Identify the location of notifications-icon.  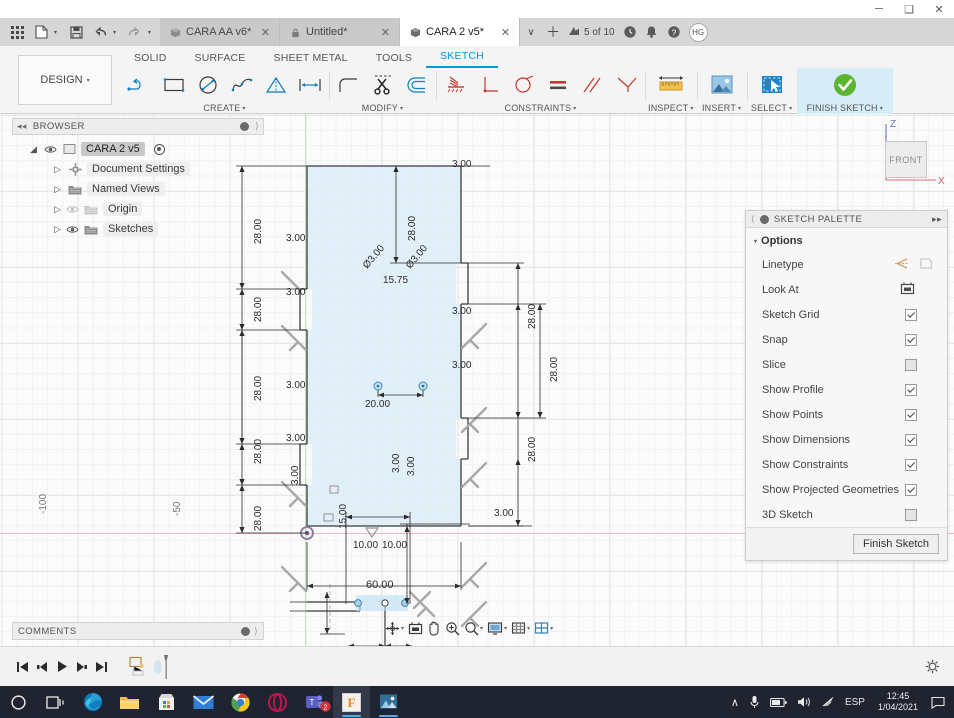
(652, 32).